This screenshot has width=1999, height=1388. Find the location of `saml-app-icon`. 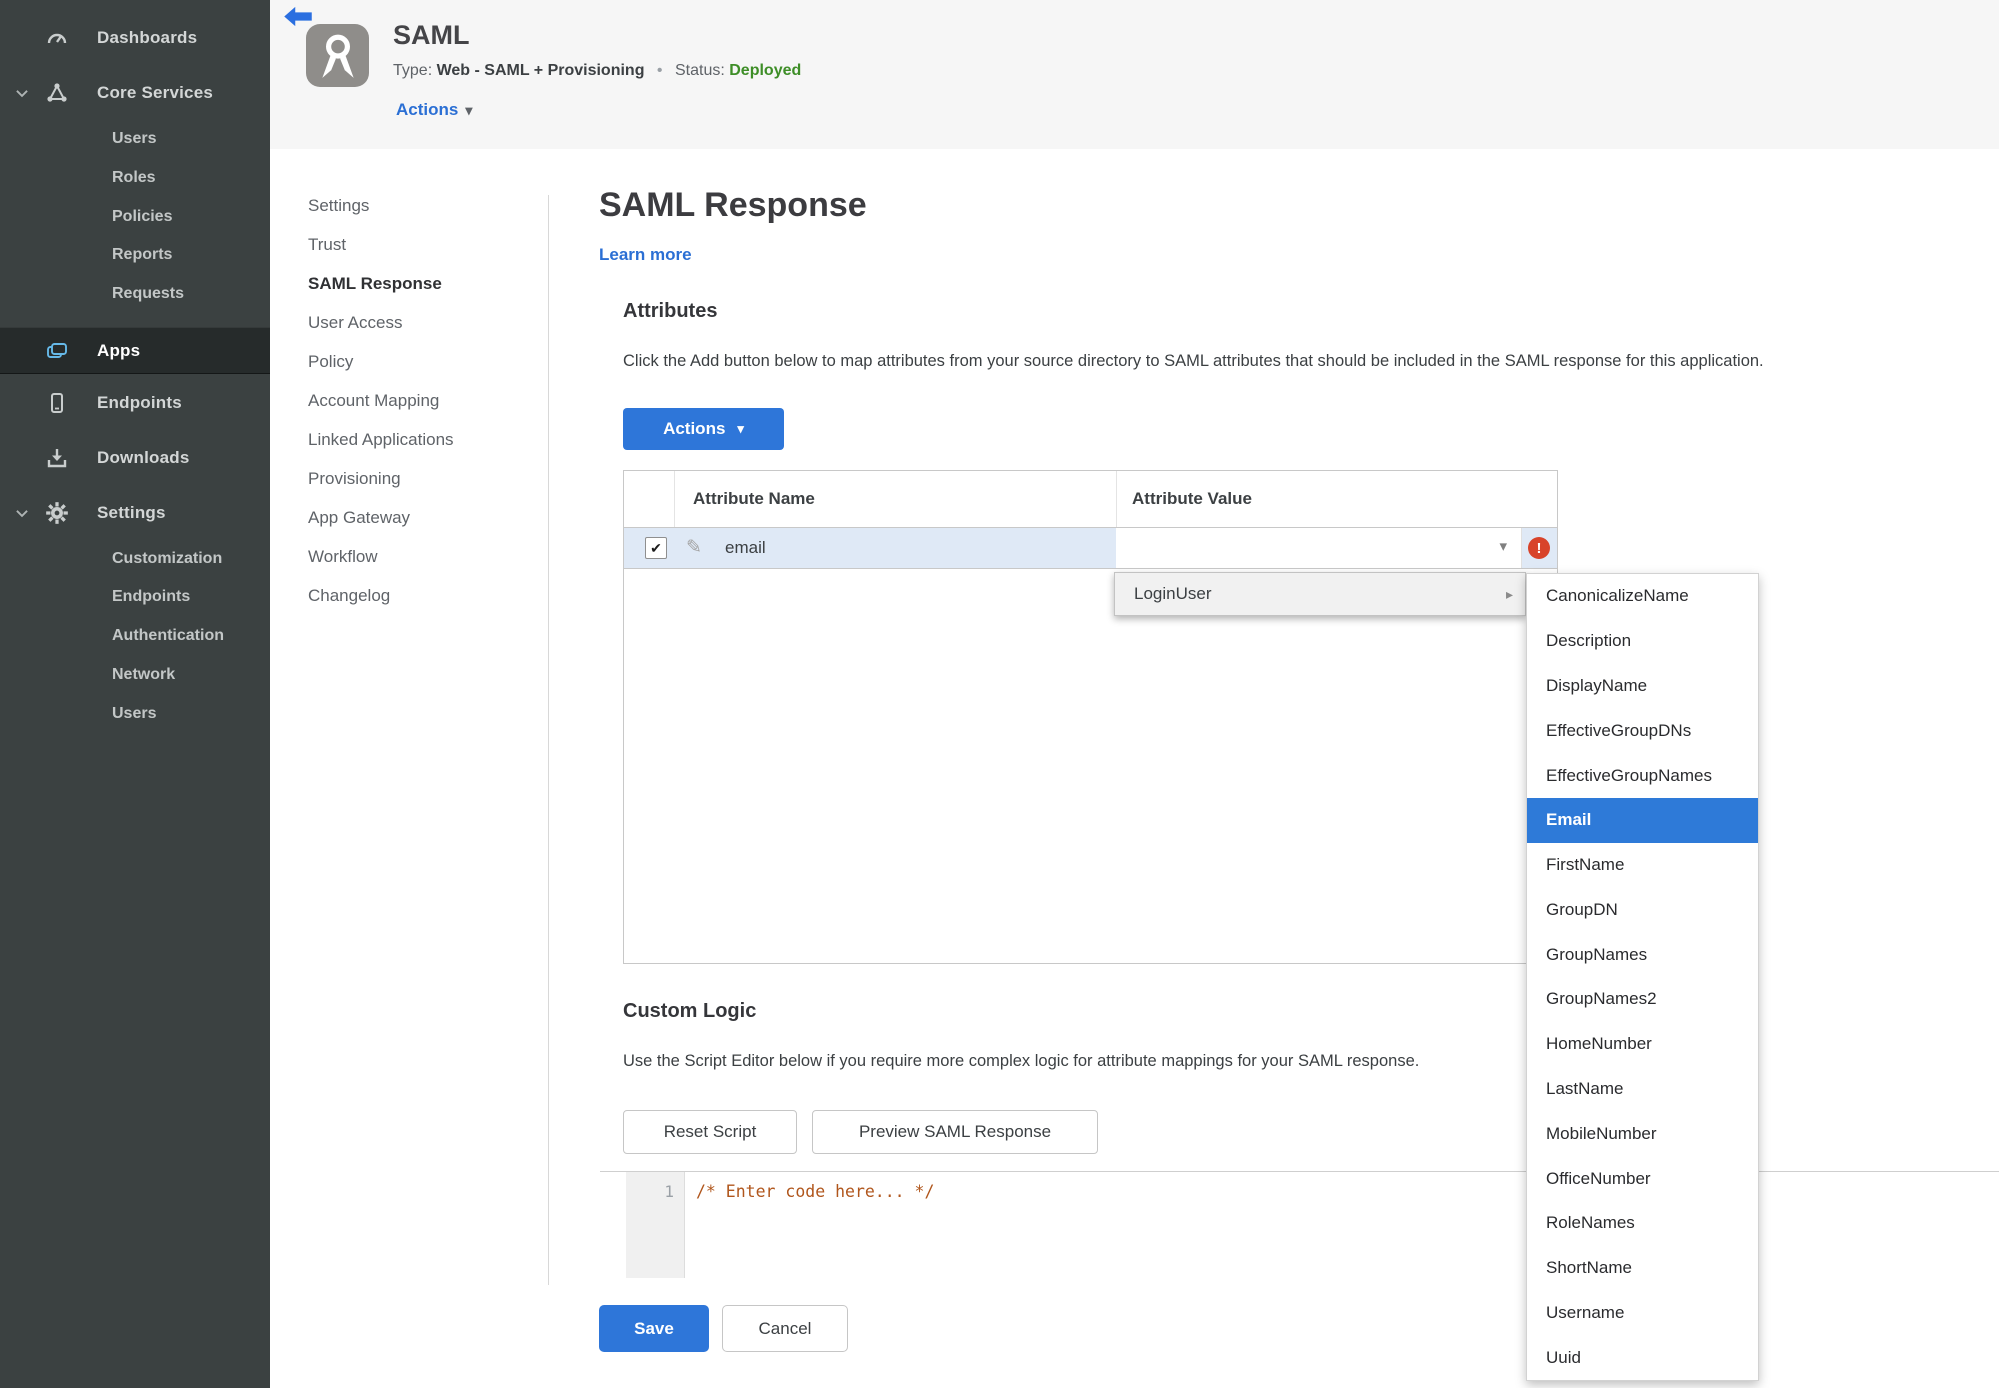

saml-app-icon is located at coordinates (337, 55).